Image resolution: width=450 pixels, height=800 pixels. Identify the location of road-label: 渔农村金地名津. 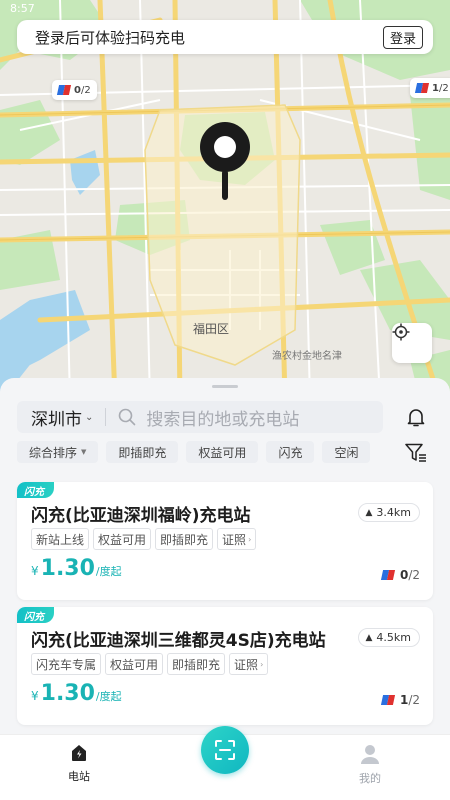
(307, 356).